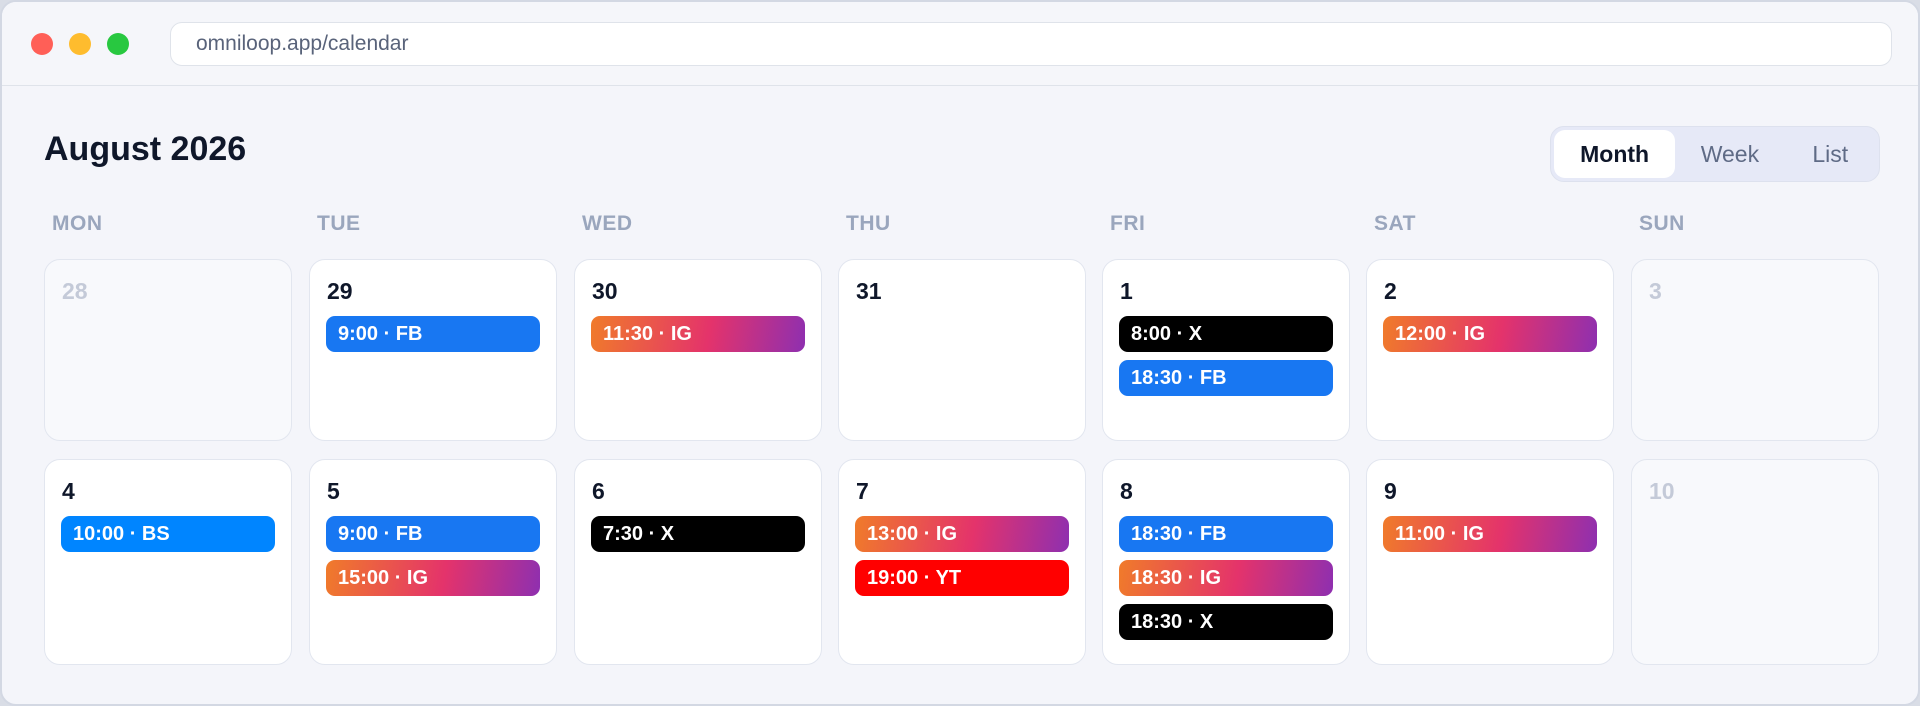  Describe the element at coordinates (962, 227) in the screenshot. I see `weekday-header: MON TUE WED THU FRI SAT SUN` at that location.